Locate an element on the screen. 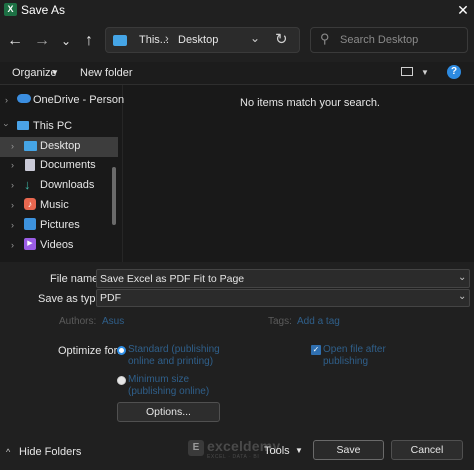 This screenshot has width=474, height=470. view-options-icon is located at coordinates (407, 71).